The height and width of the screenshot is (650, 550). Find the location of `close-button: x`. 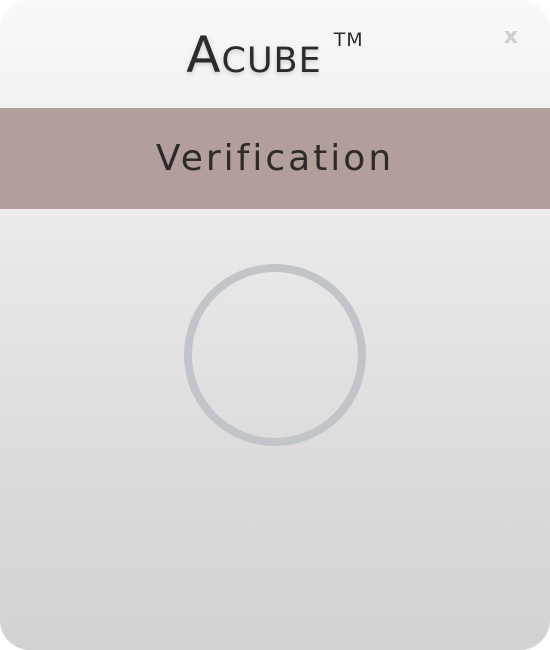

close-button: x is located at coordinates (511, 37).